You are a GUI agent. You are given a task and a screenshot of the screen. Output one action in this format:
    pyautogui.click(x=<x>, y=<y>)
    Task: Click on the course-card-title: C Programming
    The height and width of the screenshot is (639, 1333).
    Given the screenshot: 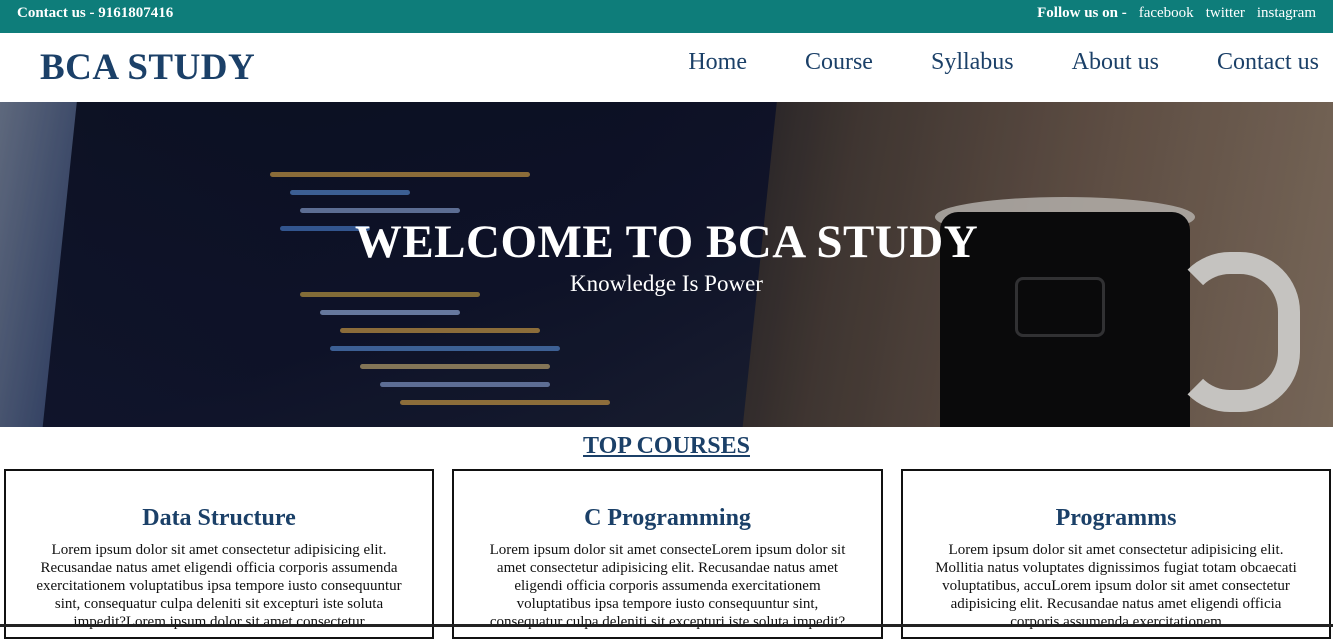 What is the action you would take?
    pyautogui.click(x=667, y=518)
    